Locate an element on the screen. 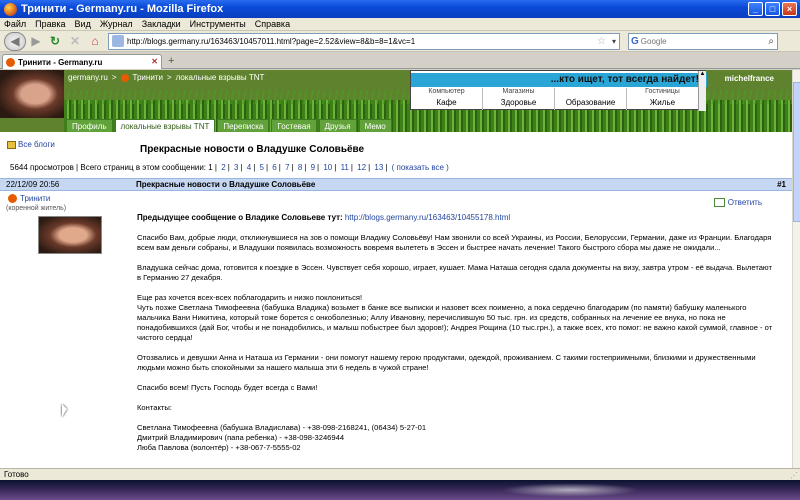 Image resolution: width=800 pixels, height=500 pixels. search-box: G ⌕ is located at coordinates (703, 41).